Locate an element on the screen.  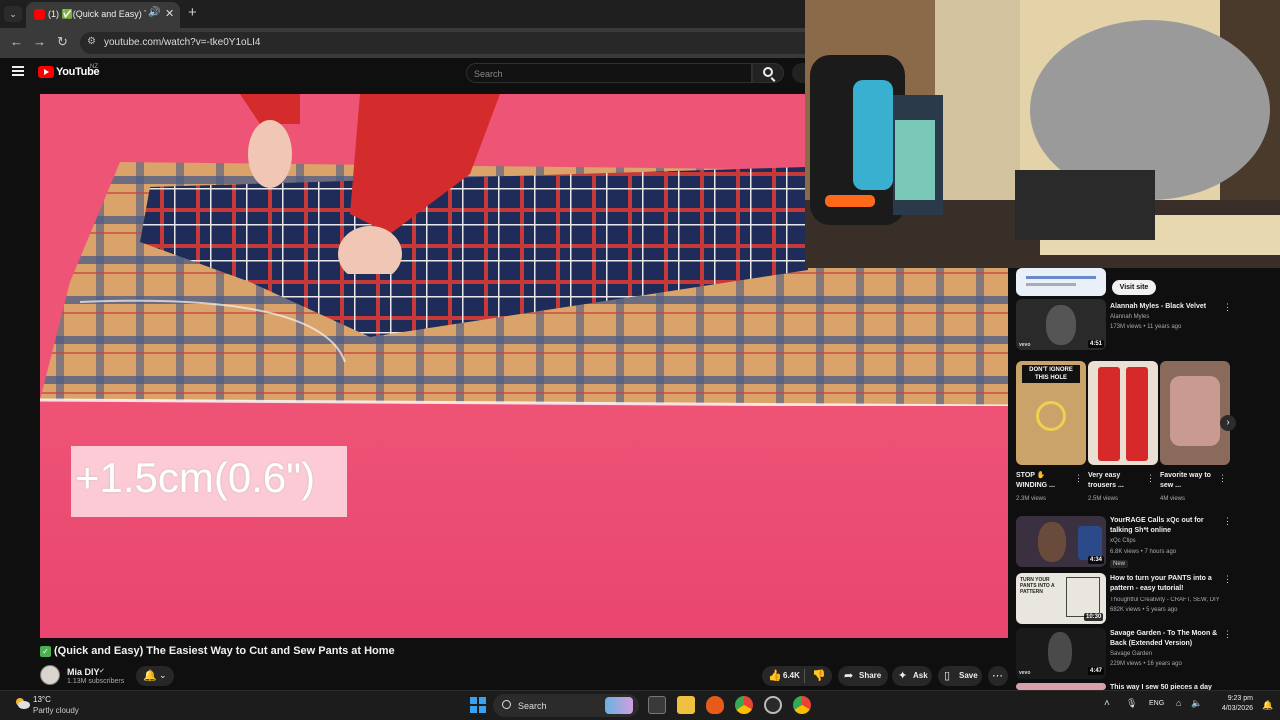
rec-channel: Alannah Myles is located at coordinates (1129, 317).